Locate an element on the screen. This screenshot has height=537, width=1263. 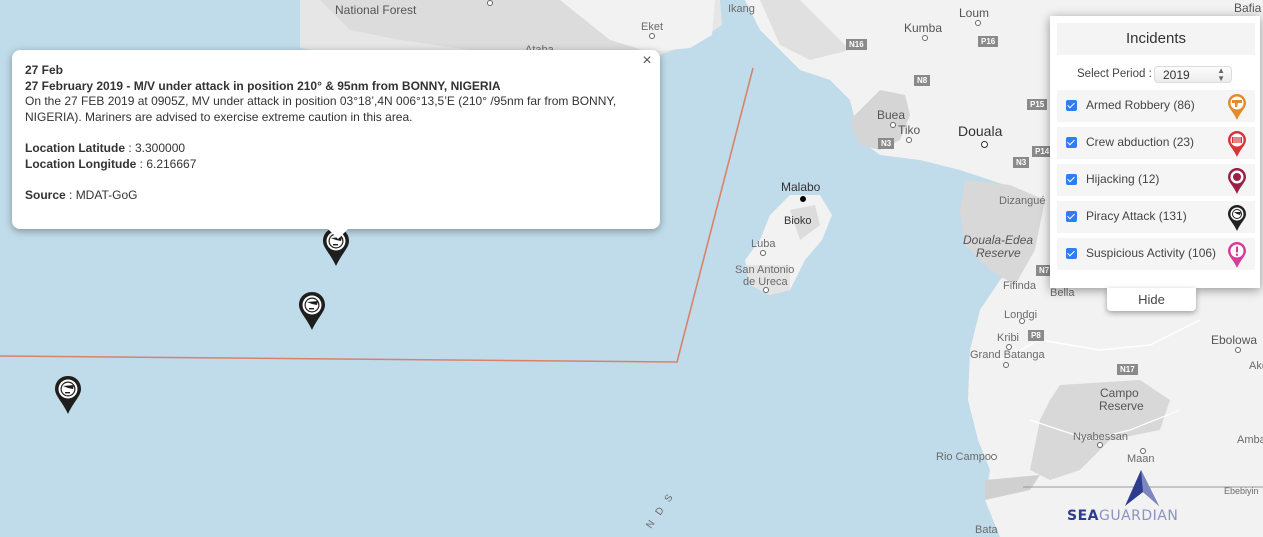
latitude-label: Location Latitude is located at coordinates (75, 148).